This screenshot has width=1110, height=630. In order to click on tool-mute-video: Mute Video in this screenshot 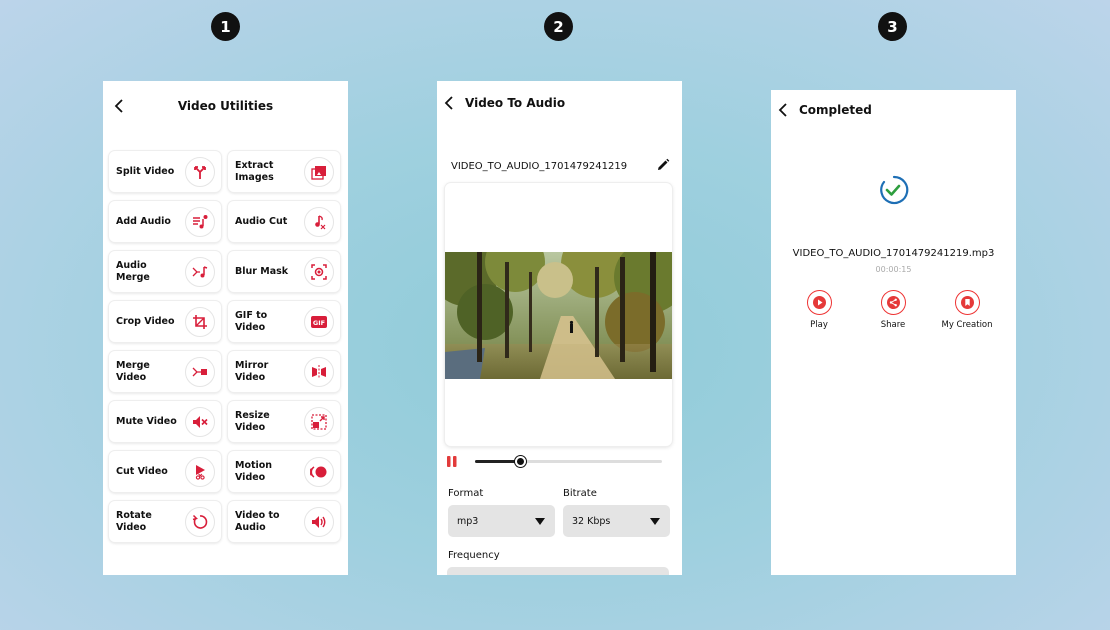, I will do `click(165, 421)`.